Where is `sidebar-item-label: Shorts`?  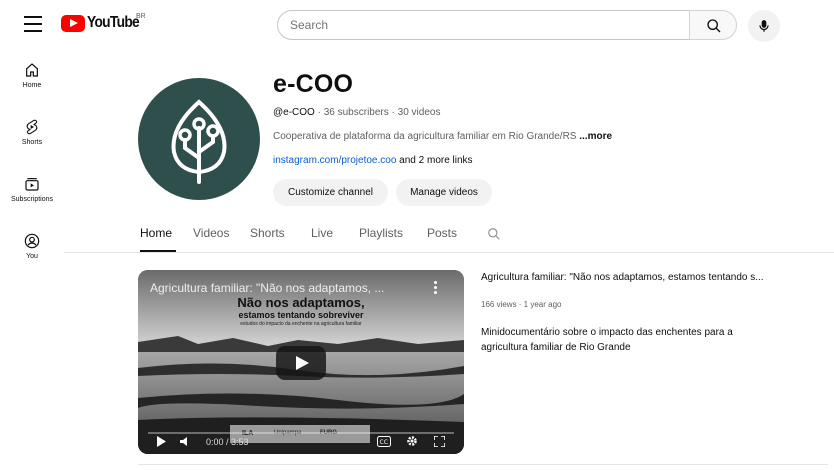
sidebar-item-label: Shorts is located at coordinates (32, 142).